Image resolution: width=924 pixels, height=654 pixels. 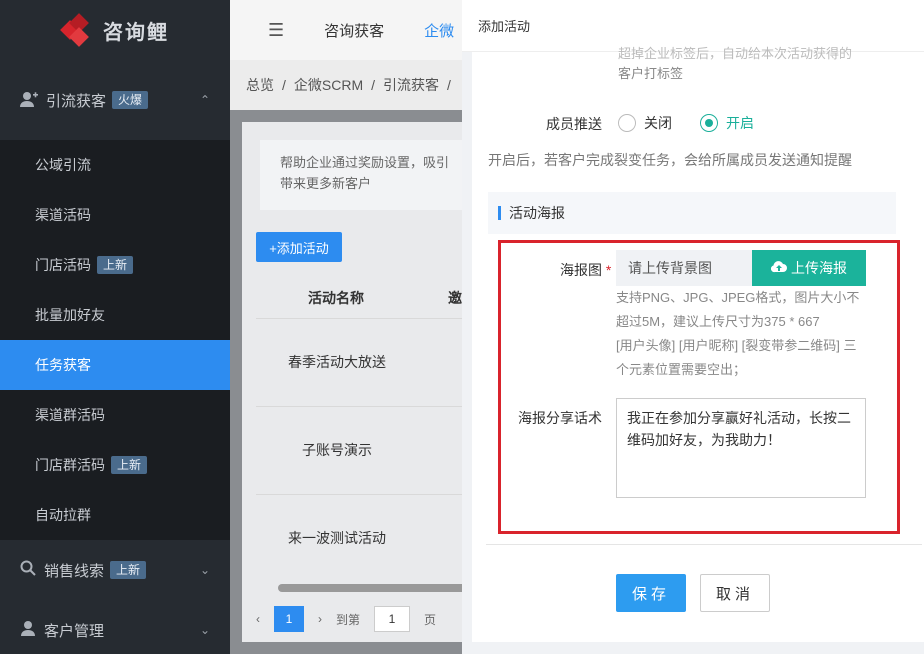 What do you see at coordinates (276, 30) in the screenshot?
I see `menu-toggle-icon: ☰` at bounding box center [276, 30].